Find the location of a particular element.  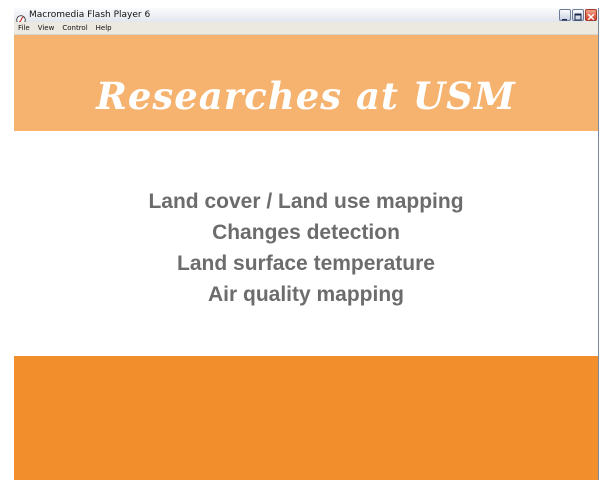

minimize-button is located at coordinates (565, 15).